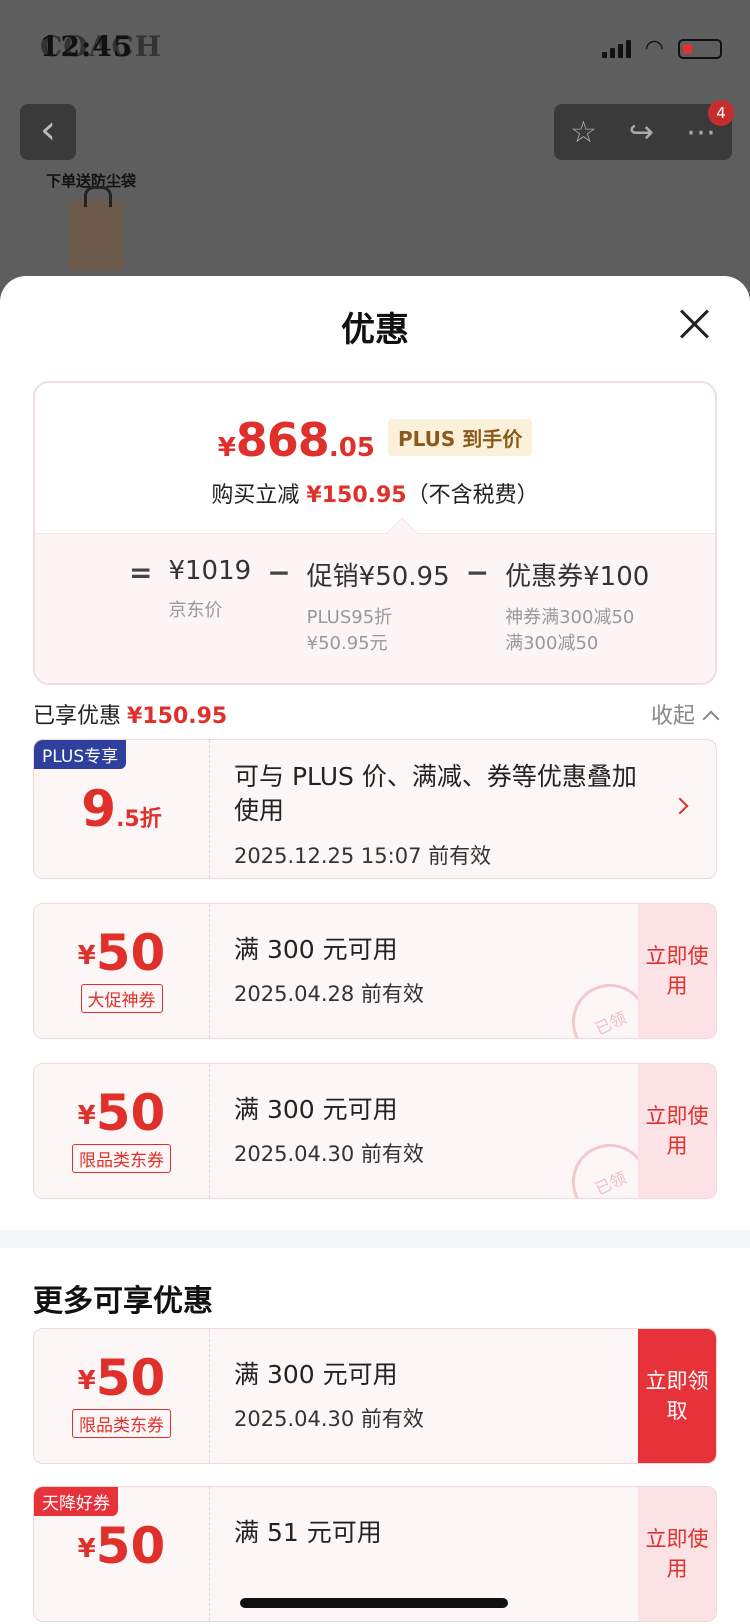  I want to click on jd-price-col: ¥1019 京东价, so click(210, 588).